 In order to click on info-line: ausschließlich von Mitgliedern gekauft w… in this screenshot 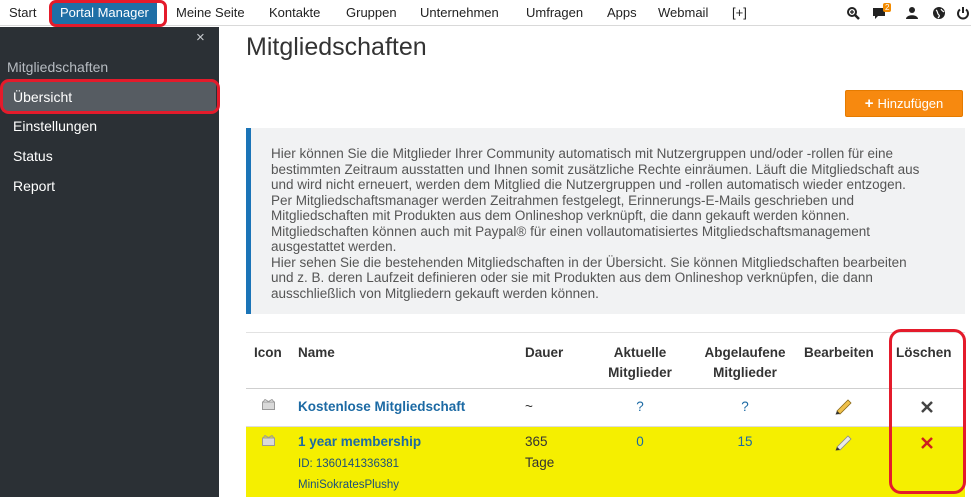, I will do `click(435, 293)`.